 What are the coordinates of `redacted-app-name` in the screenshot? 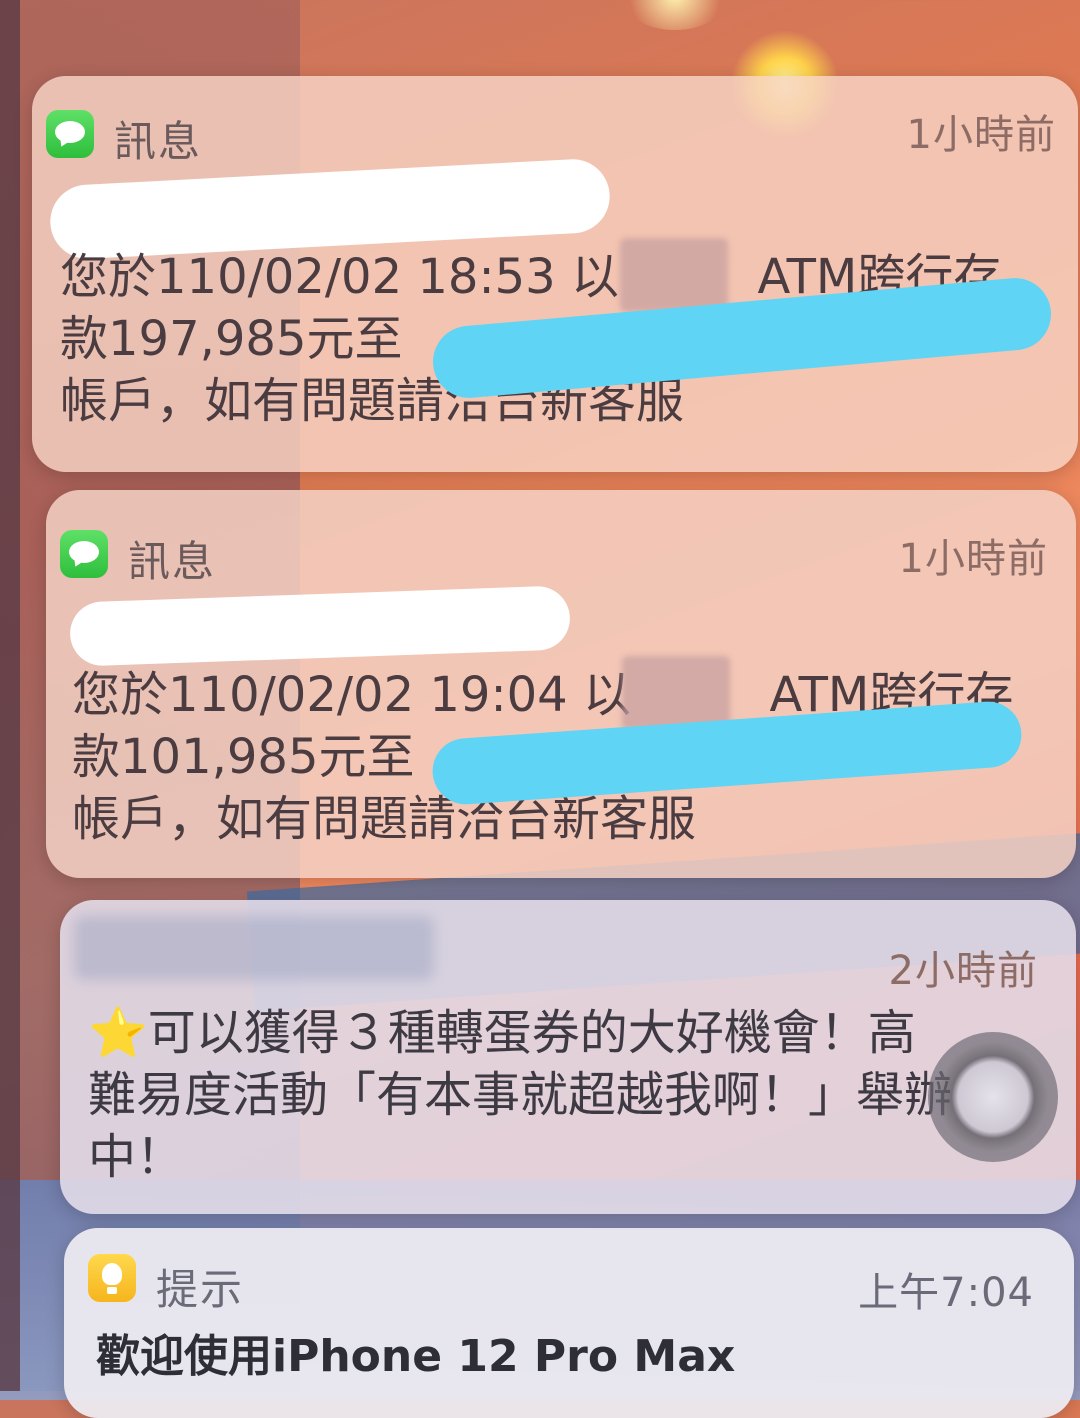 It's located at (254, 948).